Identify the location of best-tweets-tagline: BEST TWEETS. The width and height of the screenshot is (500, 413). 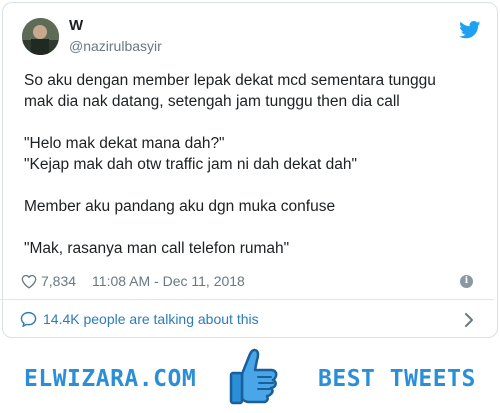
(397, 379).